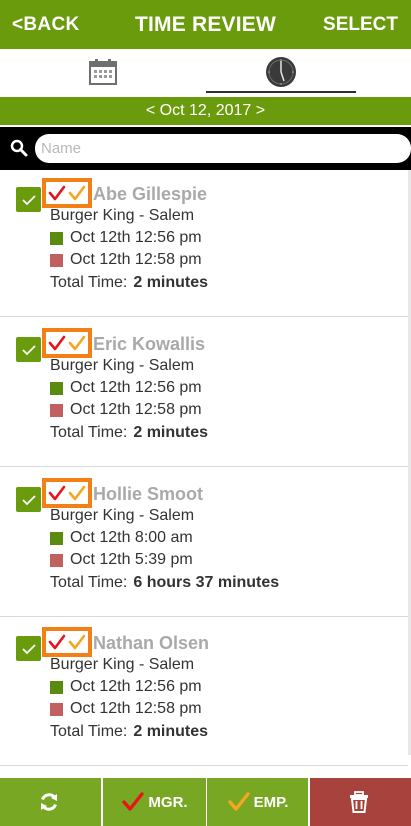 Image resolution: width=411 pixels, height=826 pixels. I want to click on manager-approve-button: MGR., so click(154, 802).